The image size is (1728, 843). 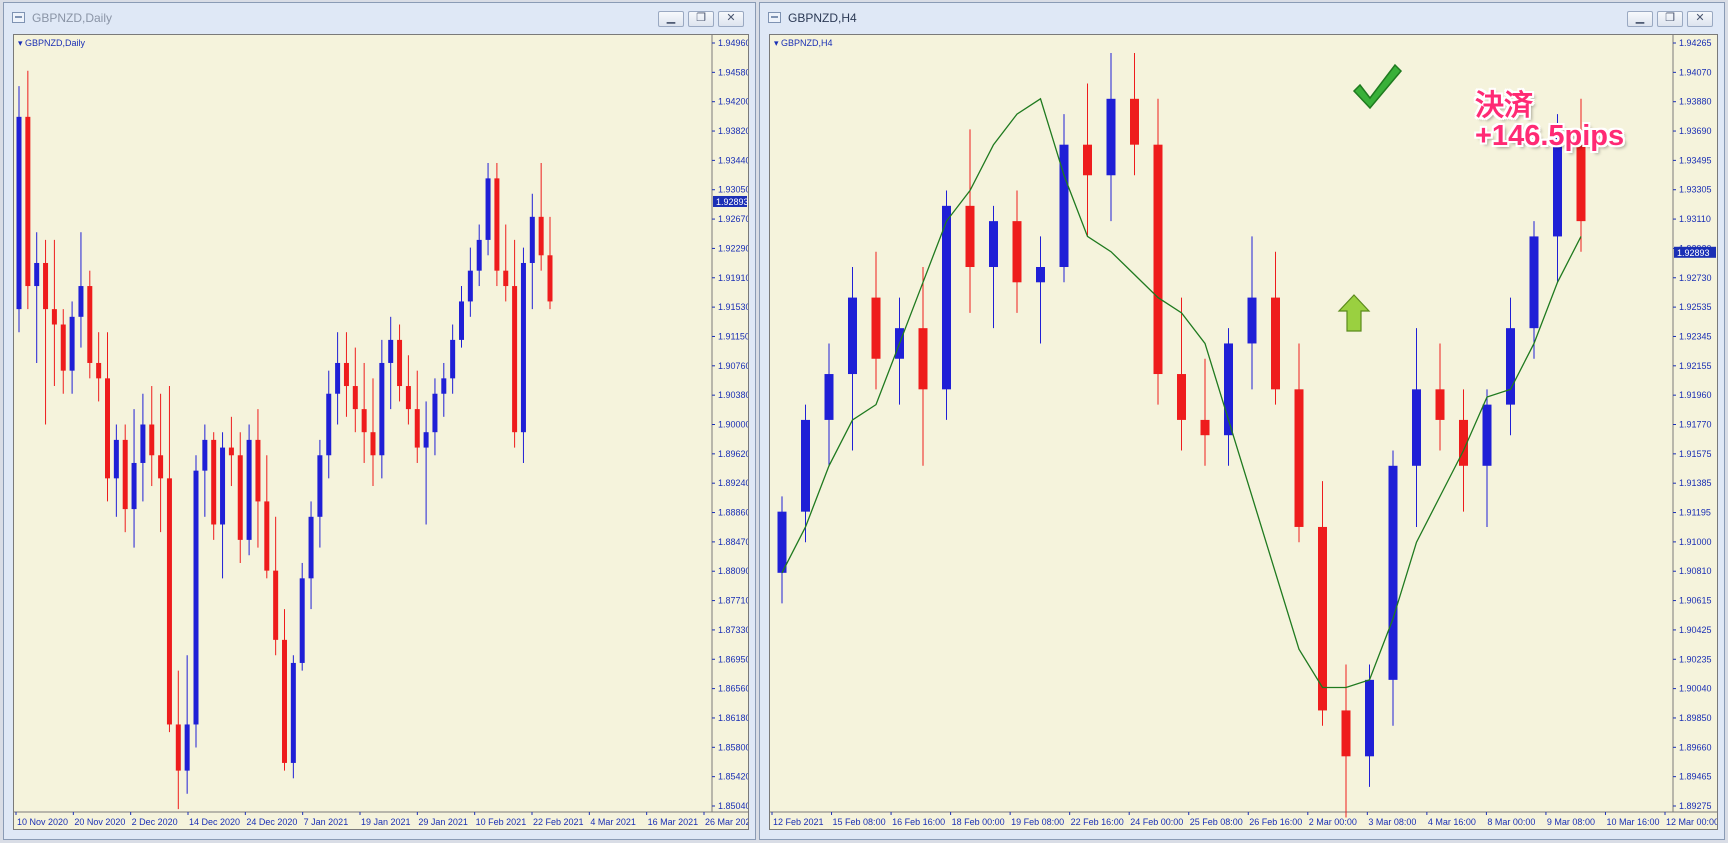 What do you see at coordinates (733, 307) in the screenshot?
I see `price-axis-label: 1.91530` at bounding box center [733, 307].